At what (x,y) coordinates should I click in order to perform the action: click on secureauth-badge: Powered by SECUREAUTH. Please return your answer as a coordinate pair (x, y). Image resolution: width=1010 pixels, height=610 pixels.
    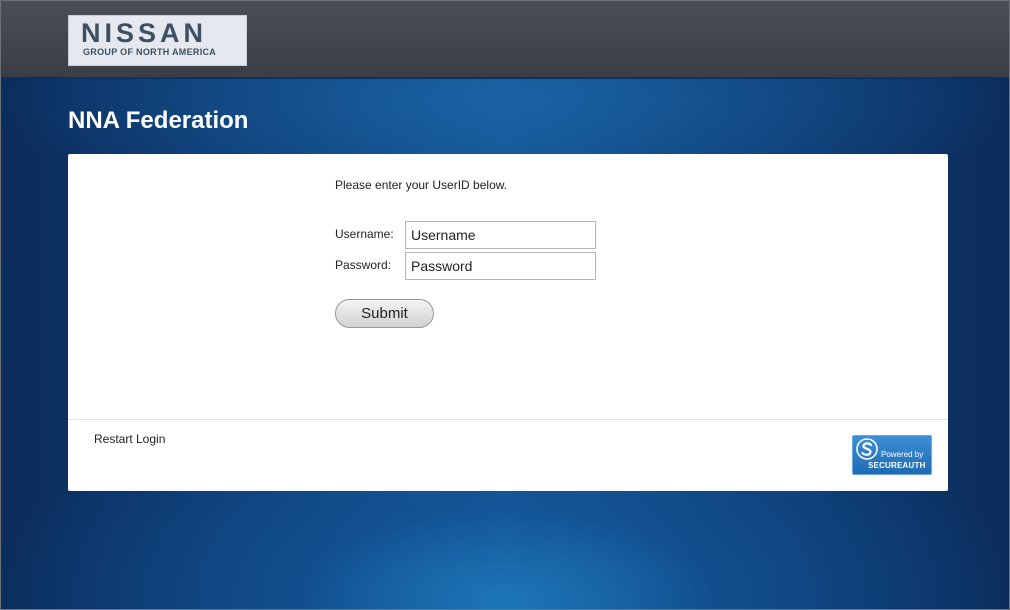
    Looking at the image, I should click on (892, 455).